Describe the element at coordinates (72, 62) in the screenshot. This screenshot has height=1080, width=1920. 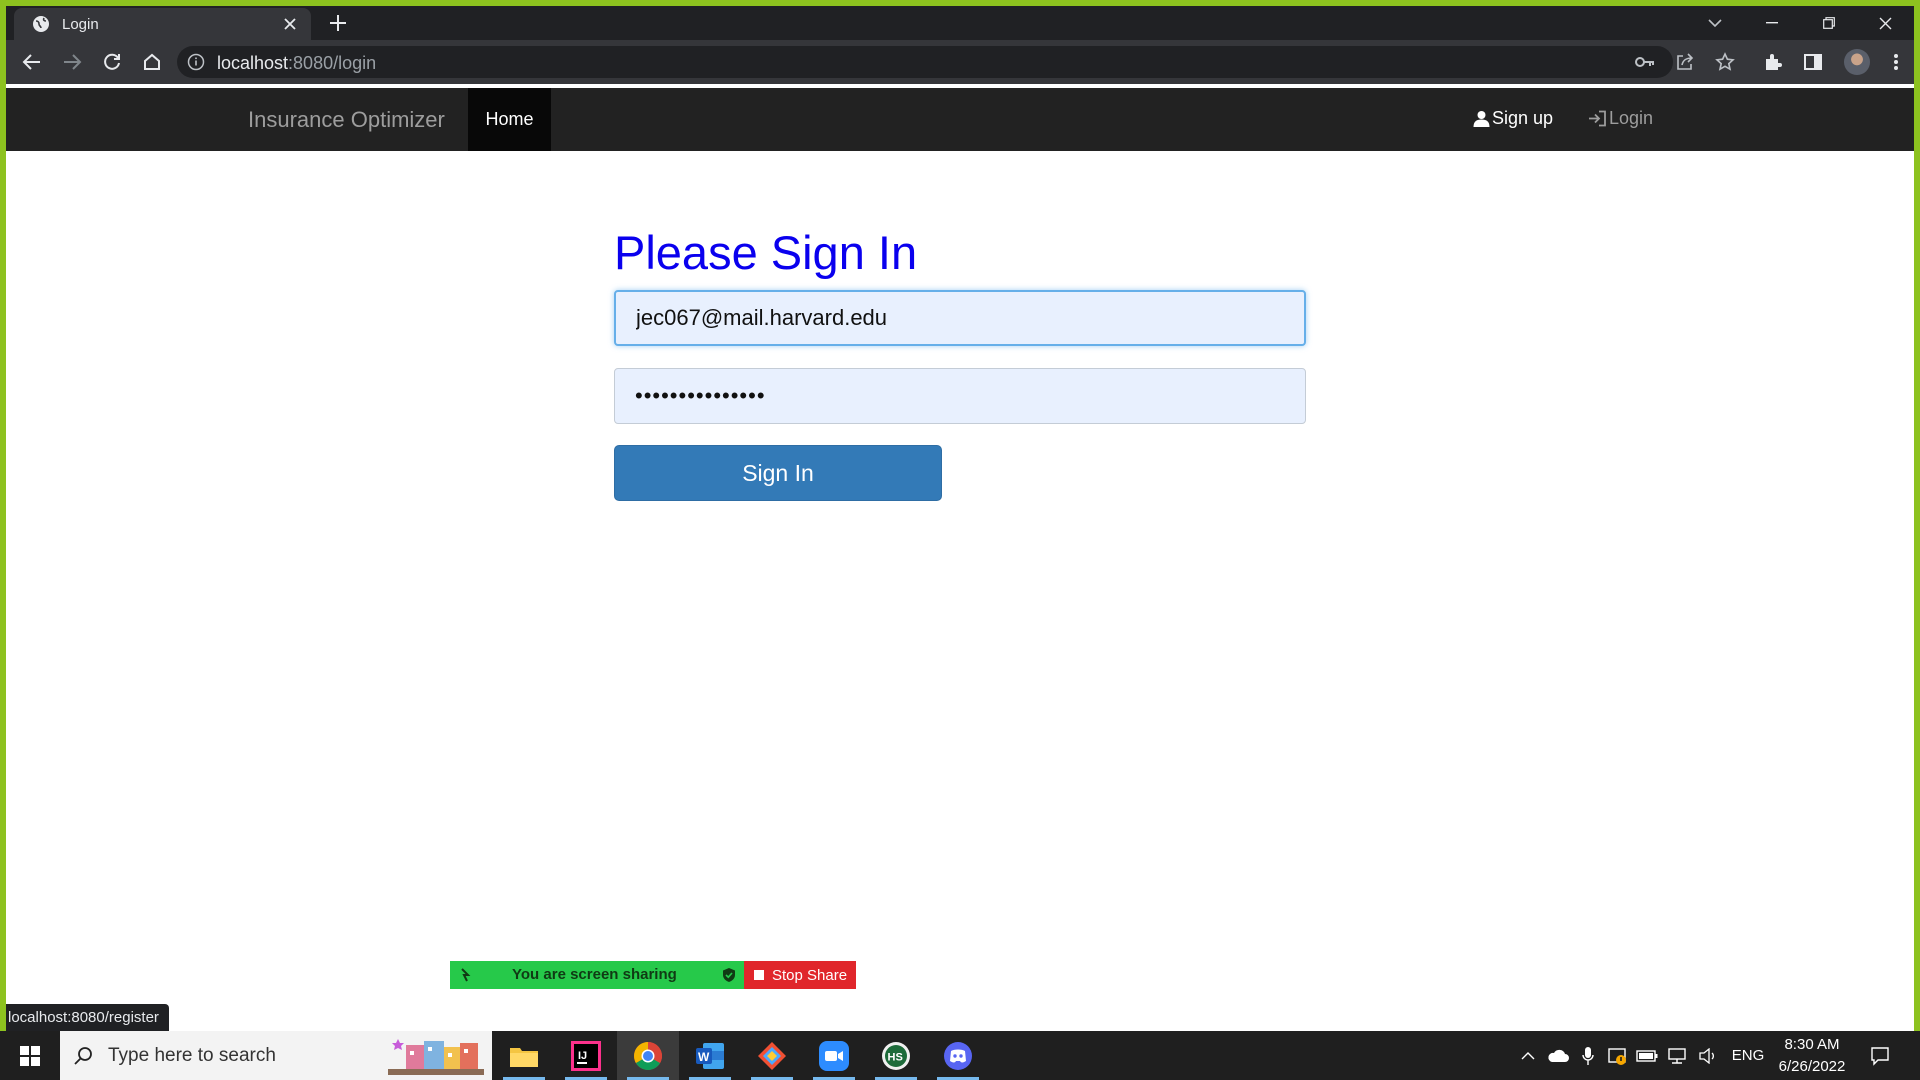
I see `forward-icon` at that location.